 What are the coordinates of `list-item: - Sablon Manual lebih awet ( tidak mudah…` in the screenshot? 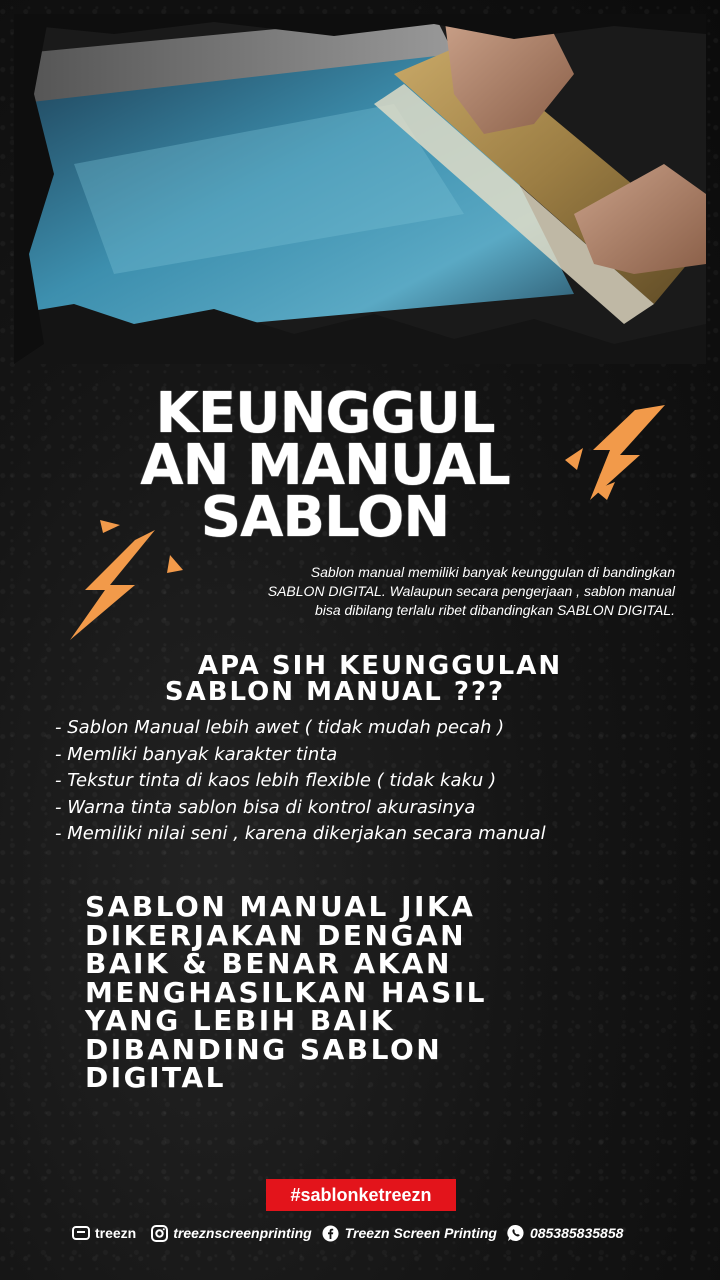 It's located at (280, 727).